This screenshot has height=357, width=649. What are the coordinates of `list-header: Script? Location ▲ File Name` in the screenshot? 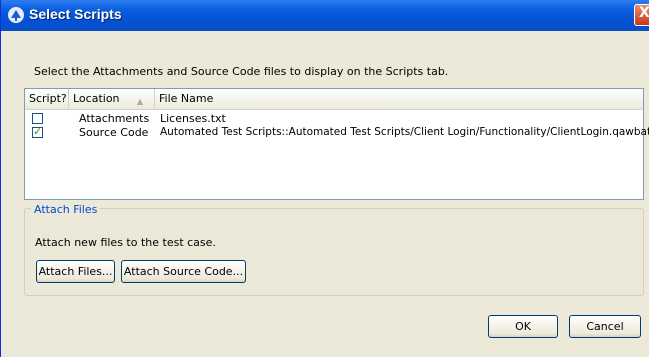 It's located at (334, 99).